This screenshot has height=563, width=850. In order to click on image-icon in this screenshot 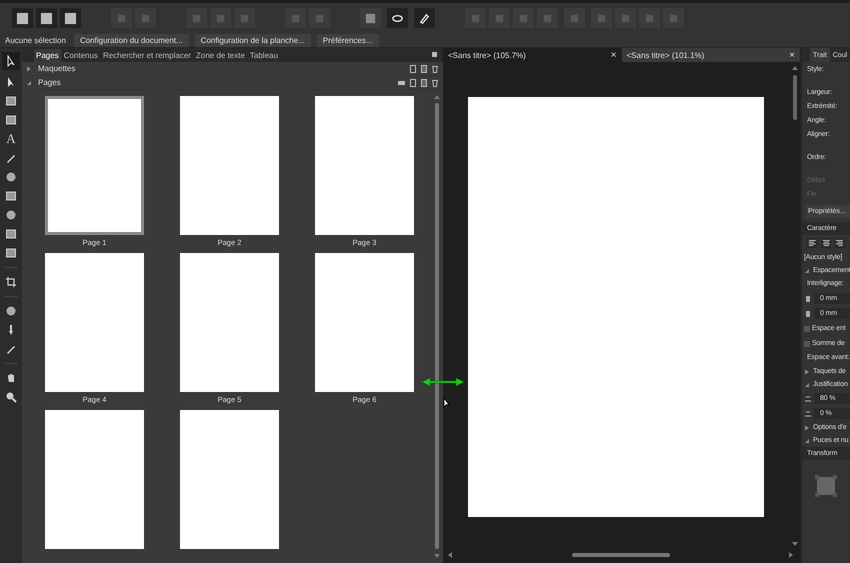, I will do `click(11, 234)`.